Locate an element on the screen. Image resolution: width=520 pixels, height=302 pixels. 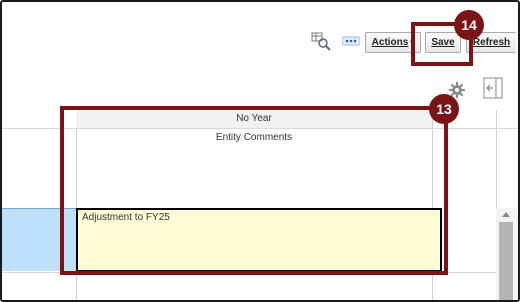
search-grid-icon is located at coordinates (321, 41).